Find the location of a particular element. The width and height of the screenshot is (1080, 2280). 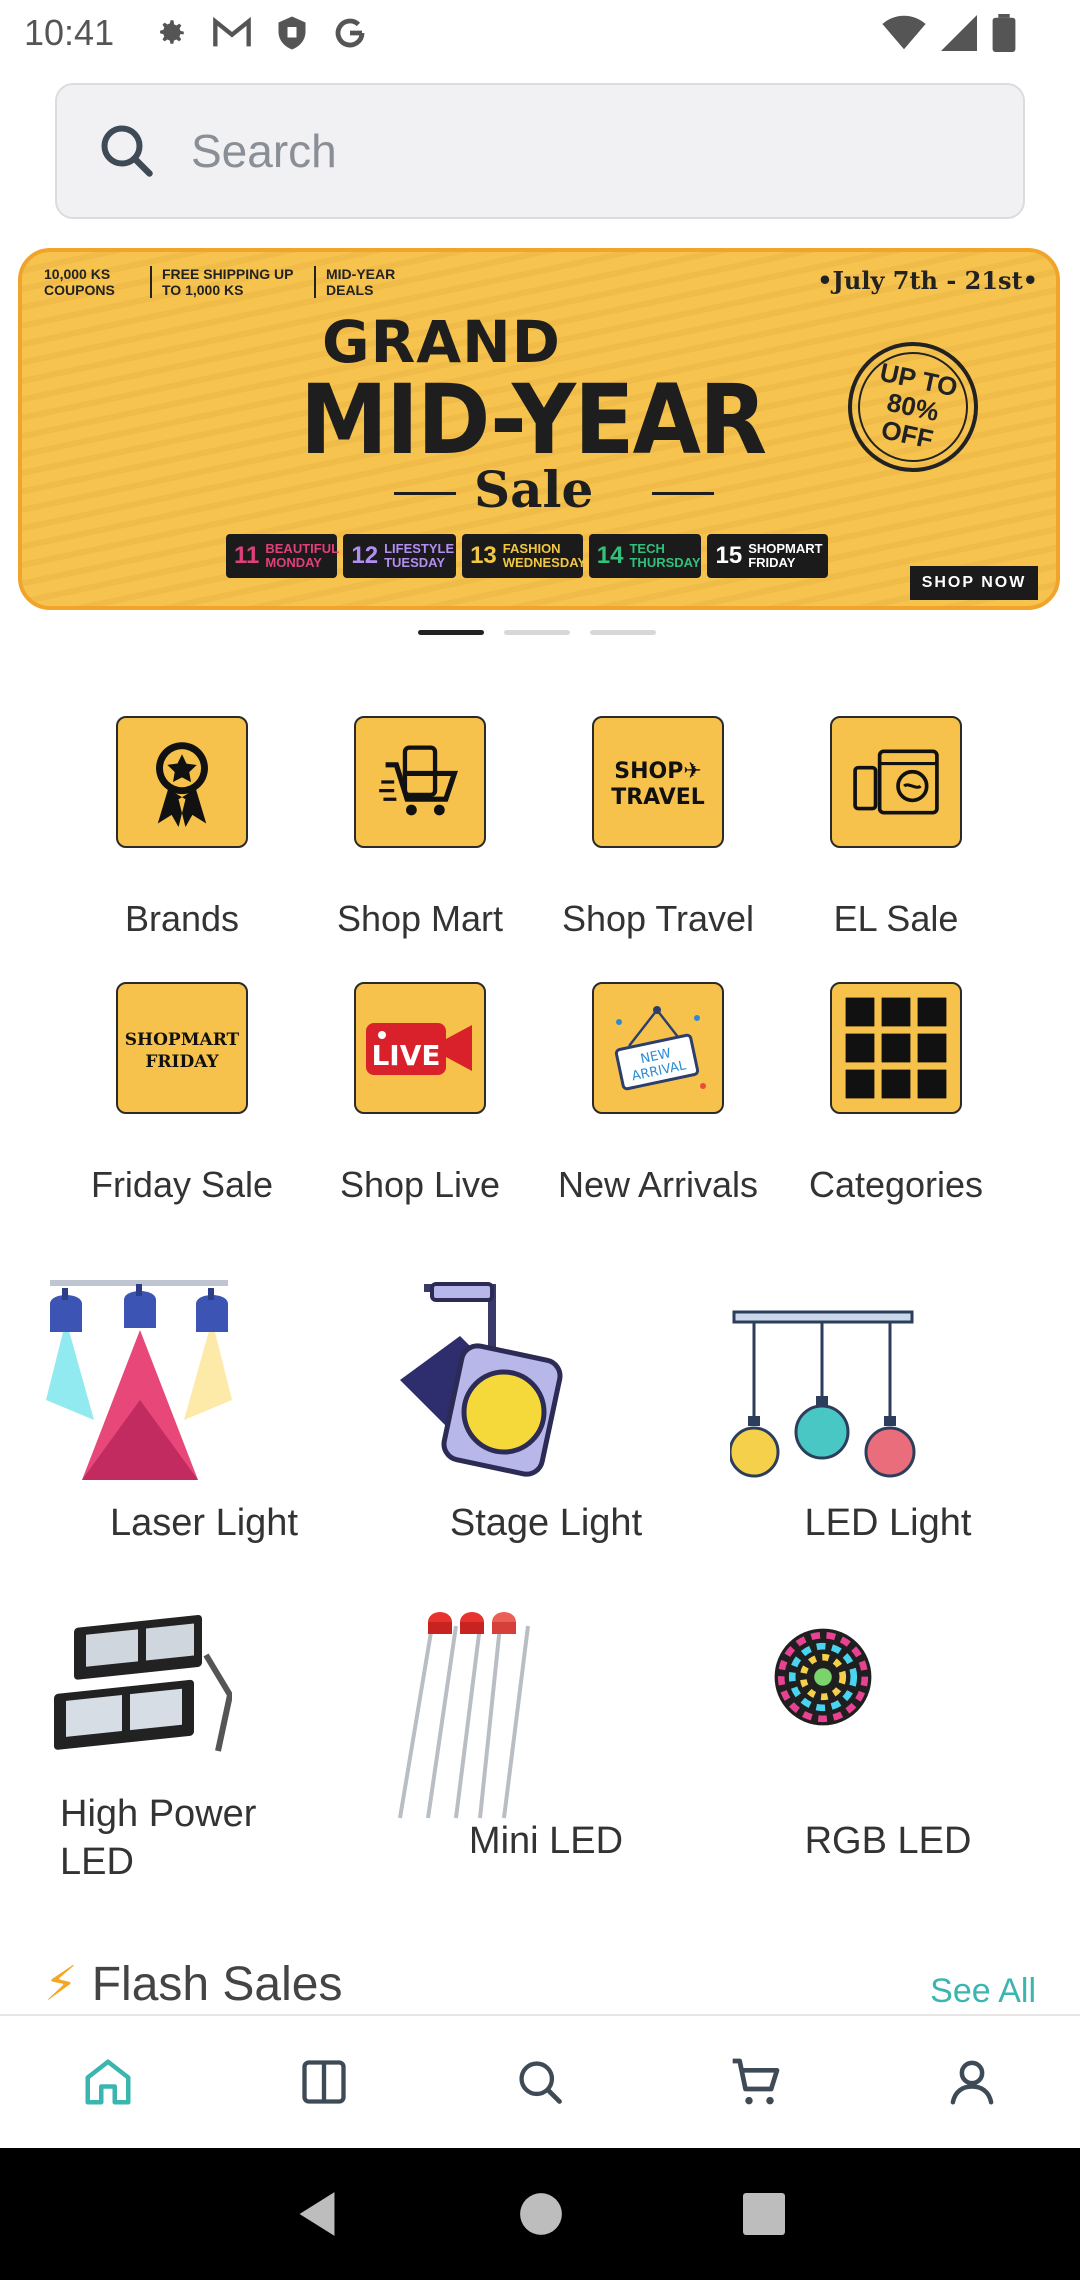

category-led-light: LED Light is located at coordinates (898, 1413).